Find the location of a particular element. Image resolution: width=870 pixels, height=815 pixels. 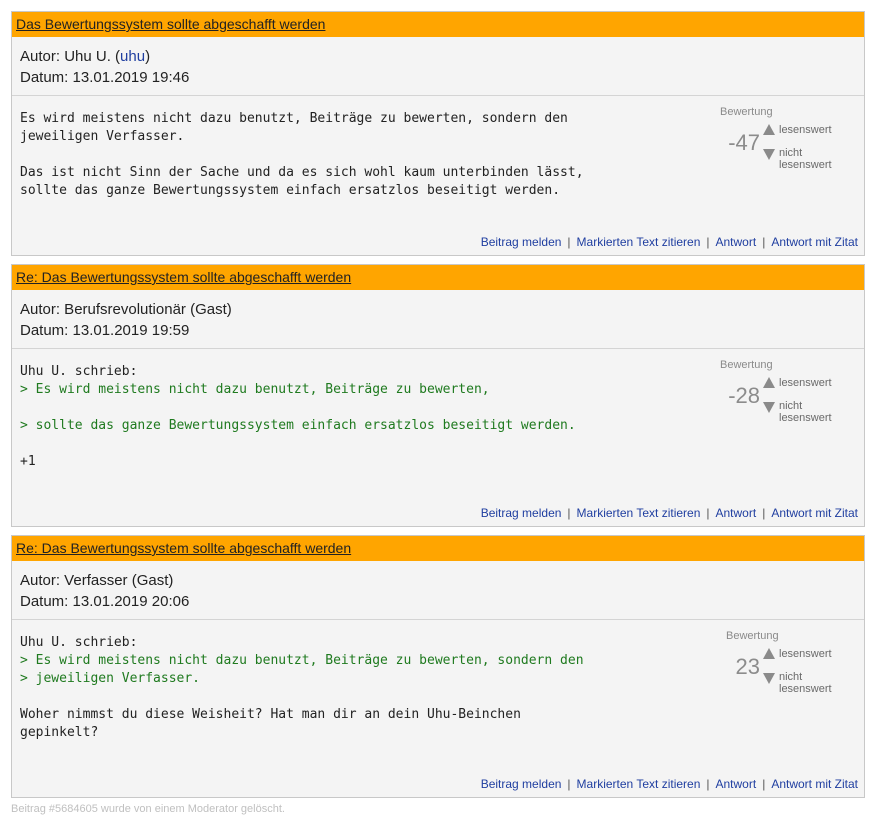

rating-value: -28 is located at coordinates (744, 395).